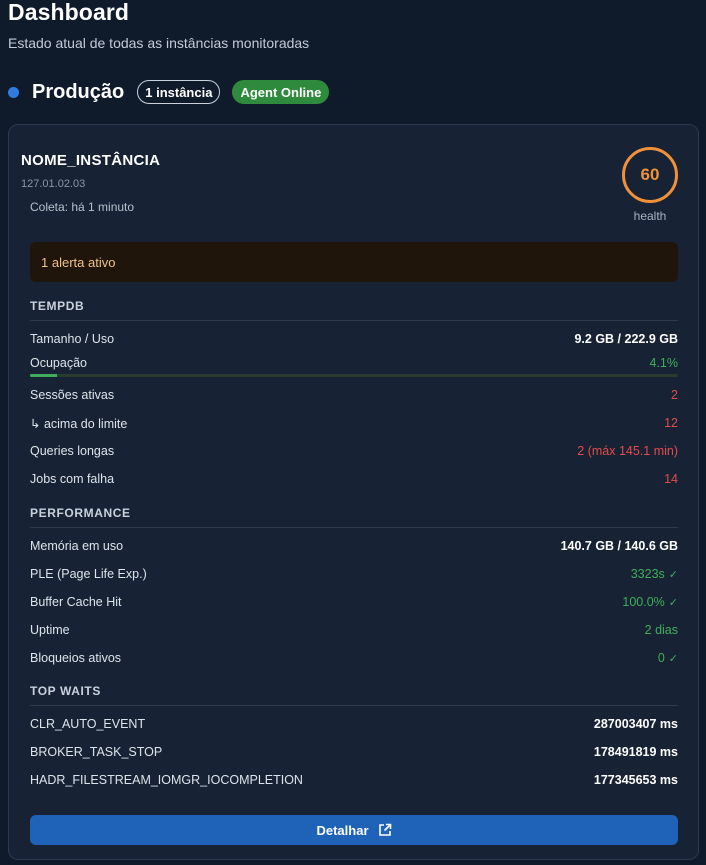 The width and height of the screenshot is (706, 865). What do you see at coordinates (635, 724) in the screenshot?
I see `wait-value: 287003407 ms` at bounding box center [635, 724].